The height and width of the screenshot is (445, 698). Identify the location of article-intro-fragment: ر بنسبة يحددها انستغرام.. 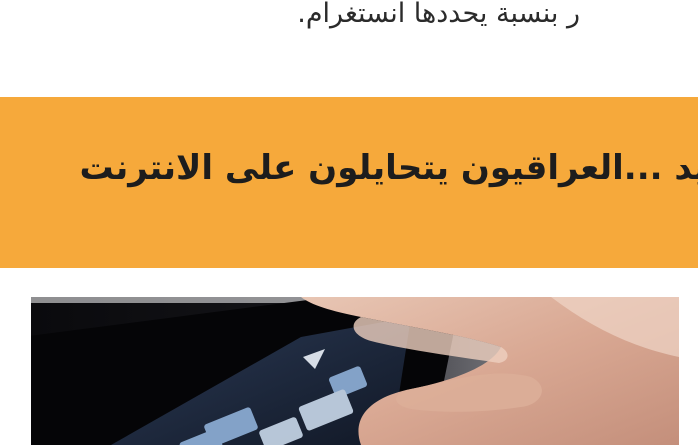
(438, 14).